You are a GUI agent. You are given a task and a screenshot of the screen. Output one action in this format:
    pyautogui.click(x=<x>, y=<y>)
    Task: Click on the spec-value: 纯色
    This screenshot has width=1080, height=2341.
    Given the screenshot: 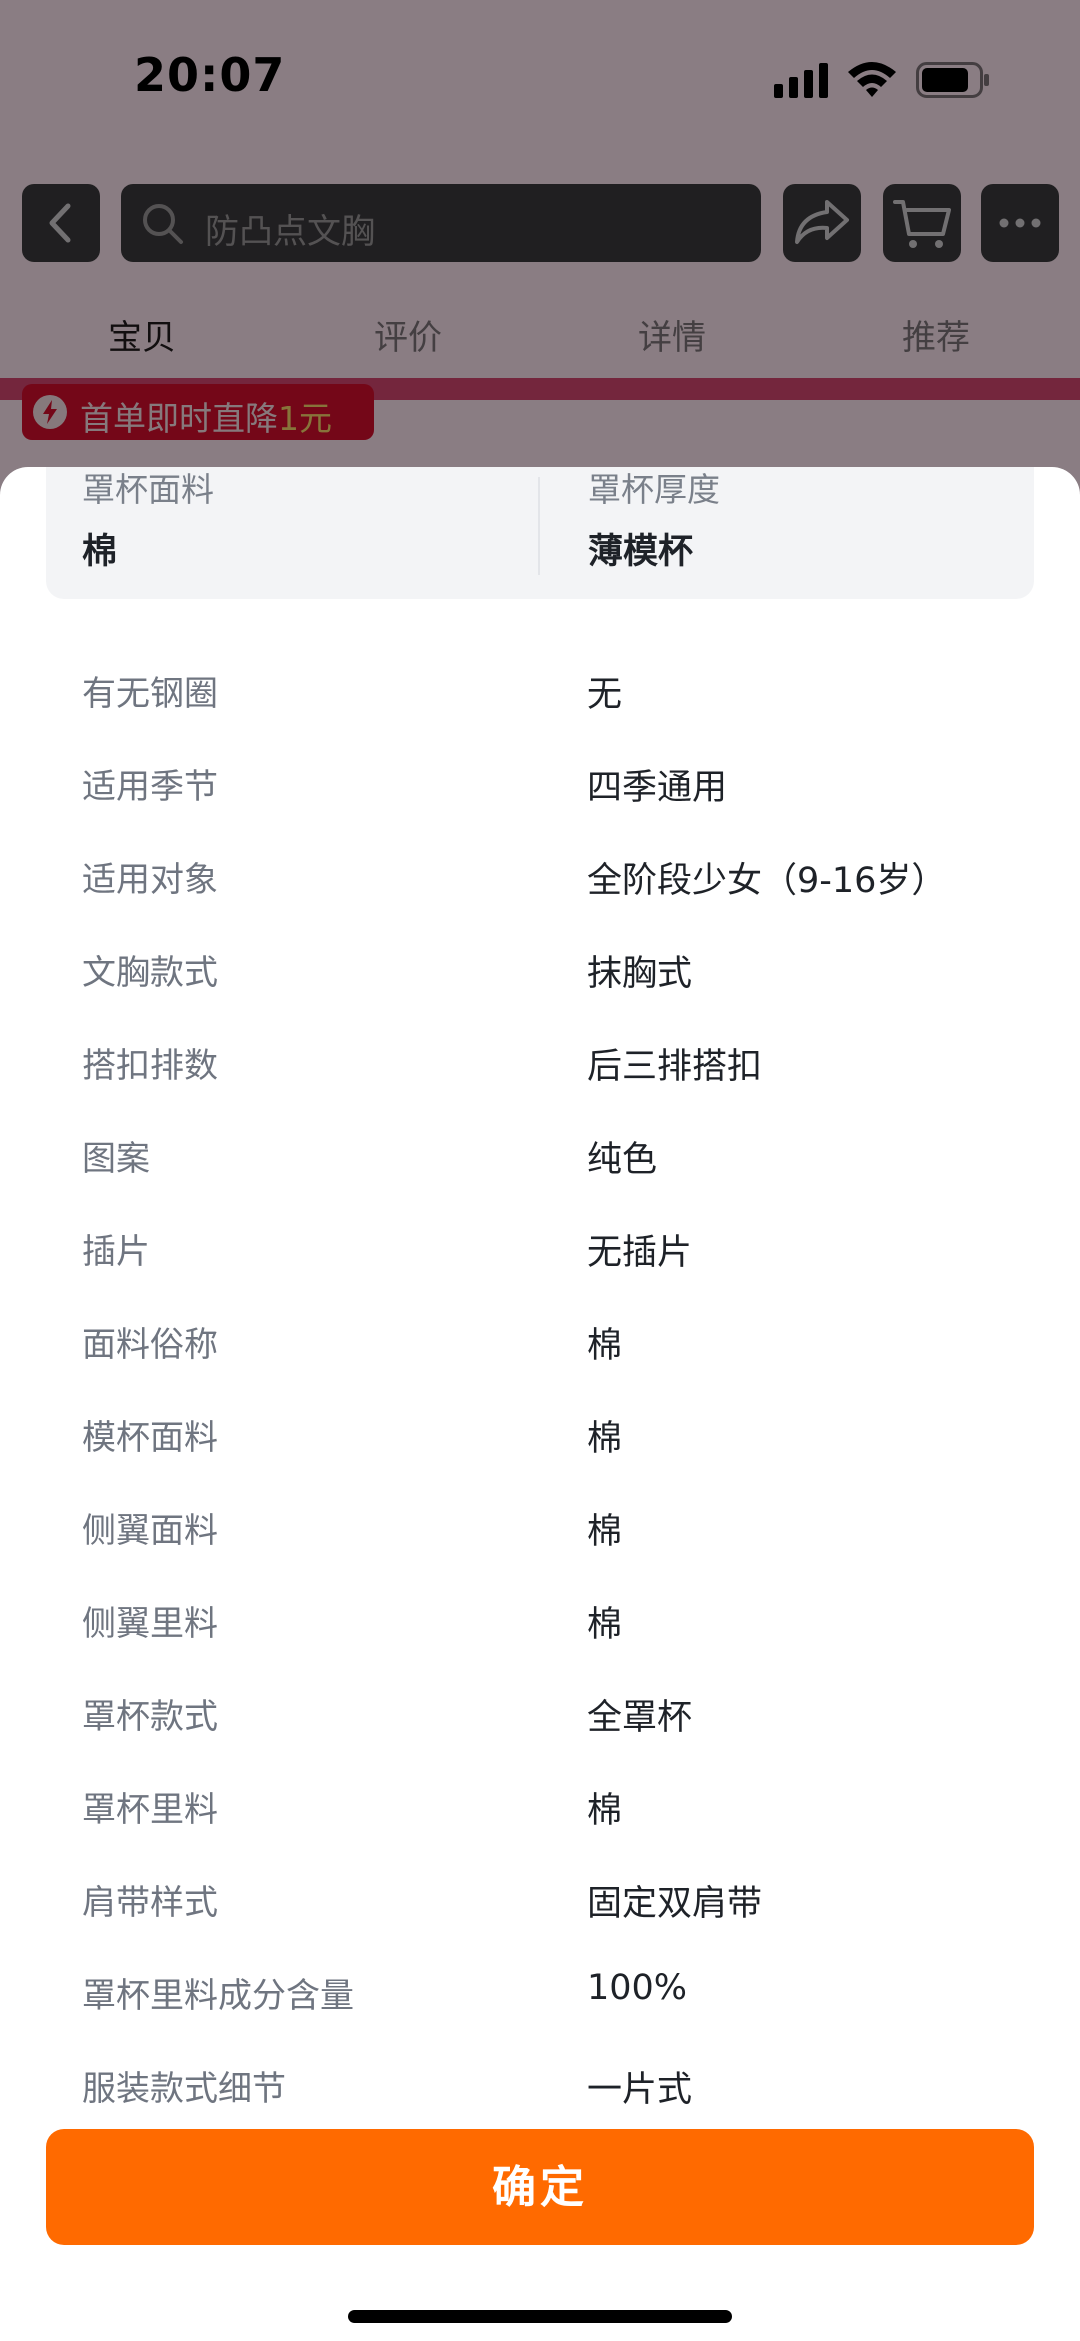 What is the action you would take?
    pyautogui.click(x=622, y=1160)
    